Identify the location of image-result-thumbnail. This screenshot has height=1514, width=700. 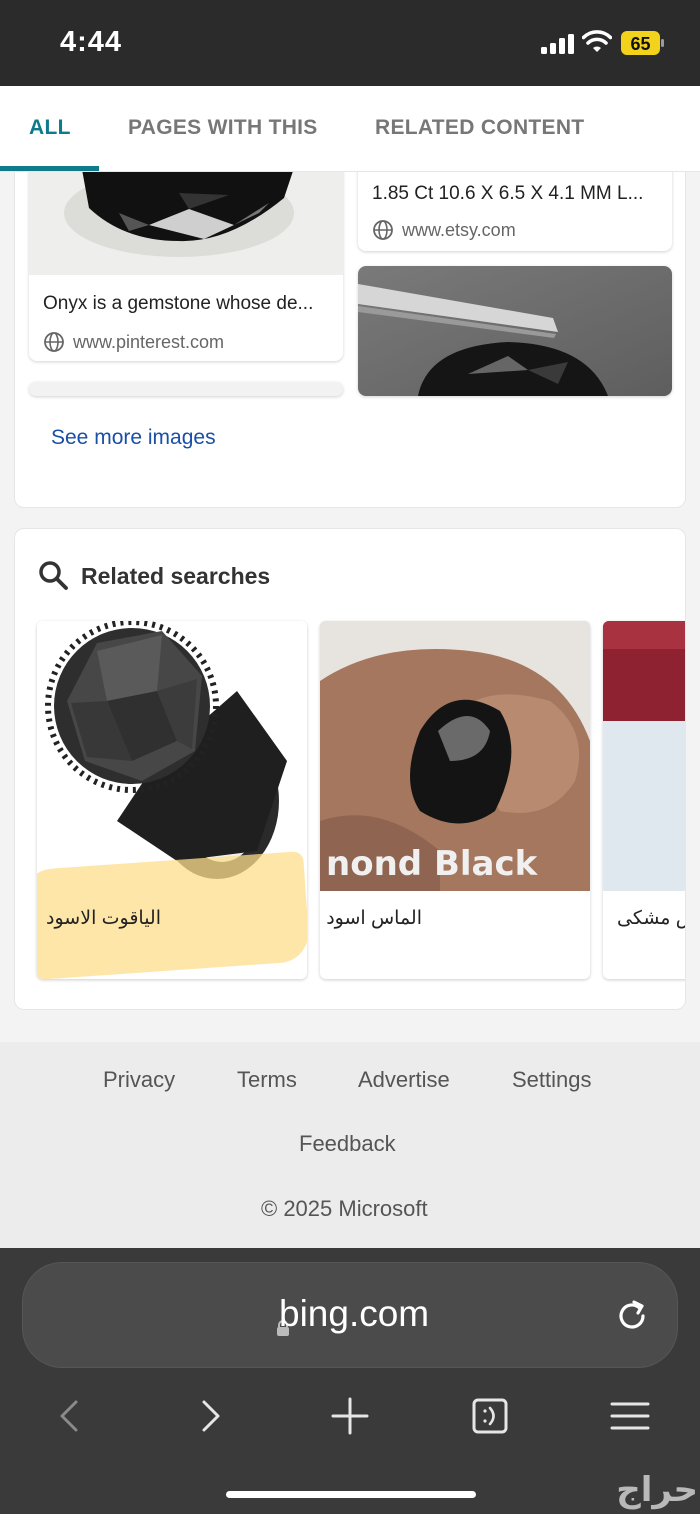
(186, 223).